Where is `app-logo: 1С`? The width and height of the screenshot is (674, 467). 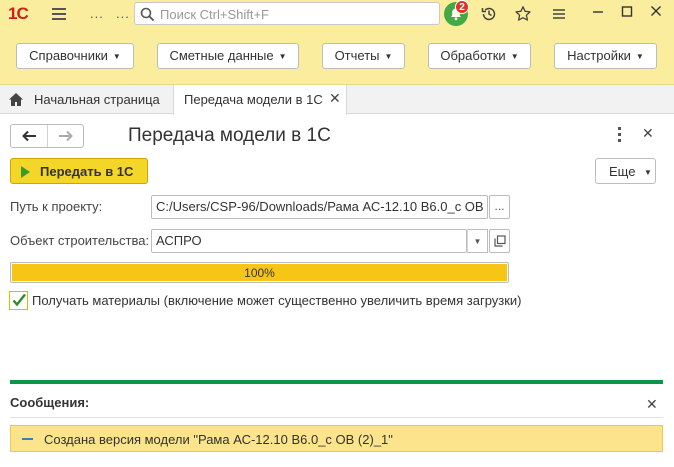 app-logo: 1С is located at coordinates (18, 14).